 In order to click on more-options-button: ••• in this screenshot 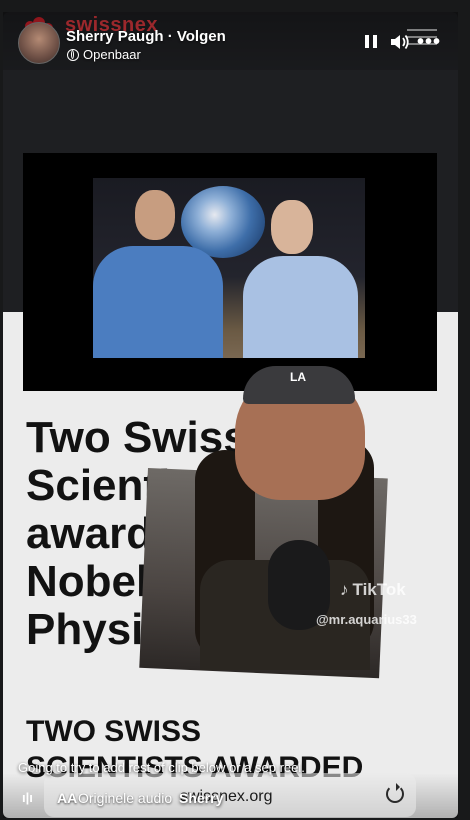, I will do `click(429, 42)`.